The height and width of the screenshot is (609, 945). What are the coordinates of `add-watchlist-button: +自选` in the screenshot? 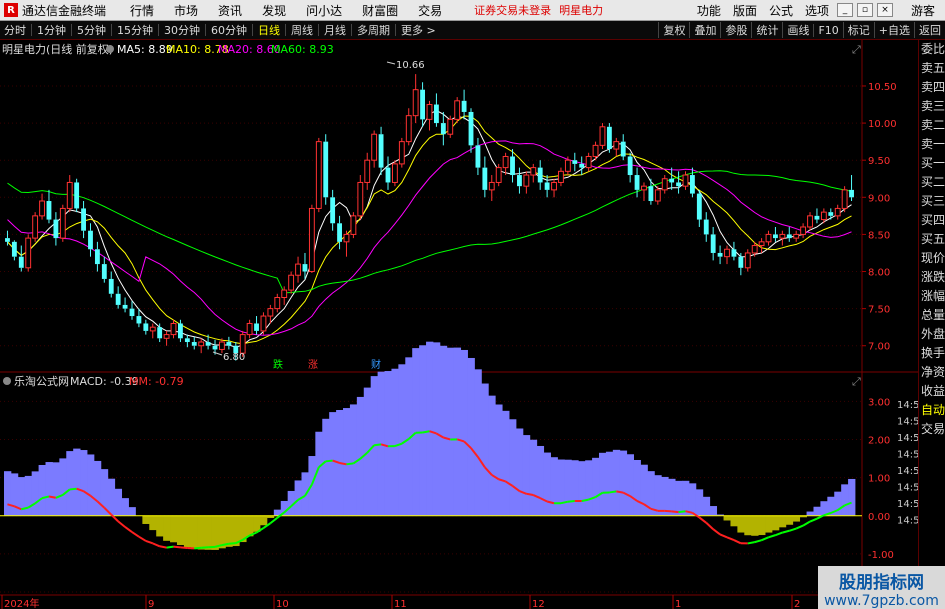 It's located at (893, 30).